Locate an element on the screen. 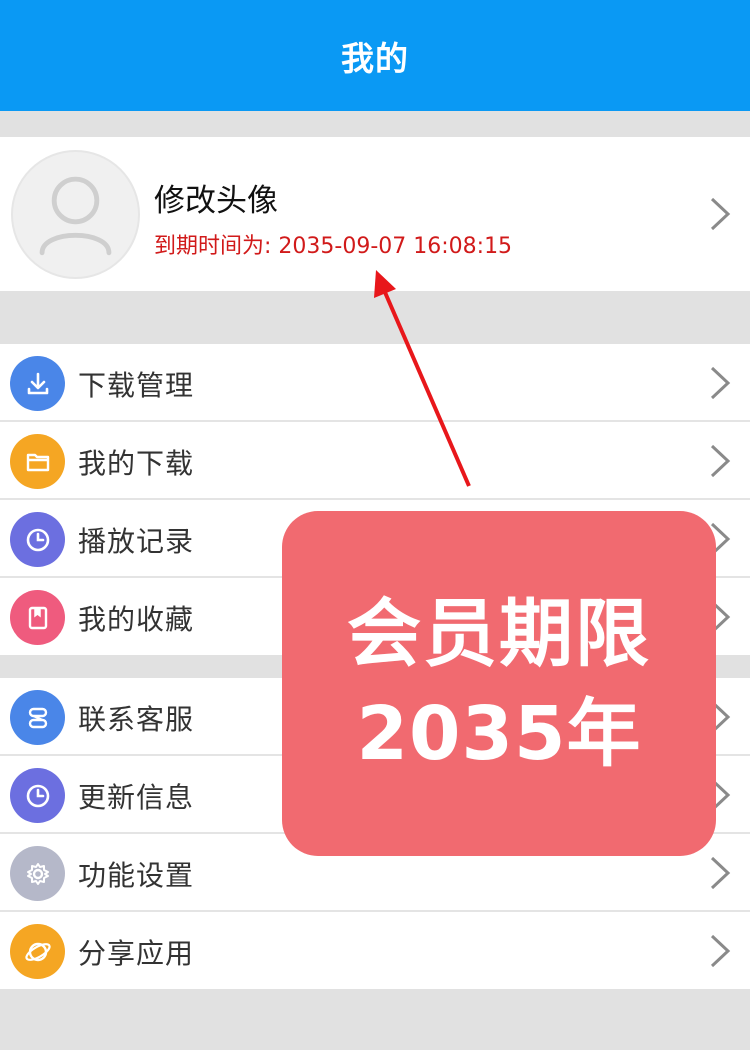 This screenshot has height=1050, width=750. menu-item-label: 我的下载 is located at coordinates (136, 463).